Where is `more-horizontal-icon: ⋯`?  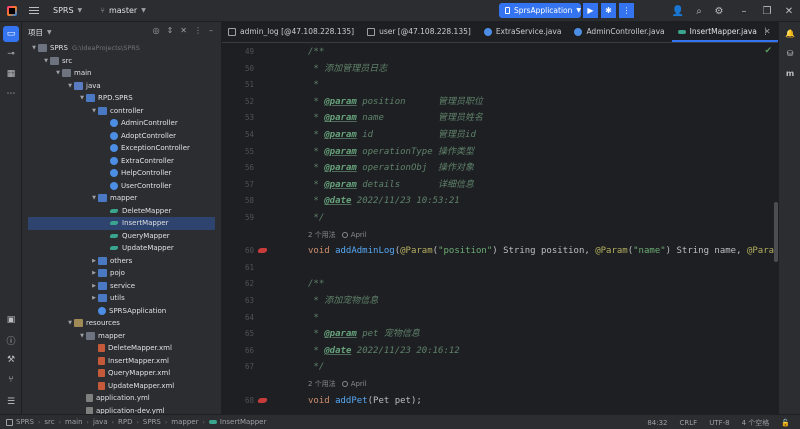 more-horizontal-icon: ⋯ is located at coordinates (11, 94).